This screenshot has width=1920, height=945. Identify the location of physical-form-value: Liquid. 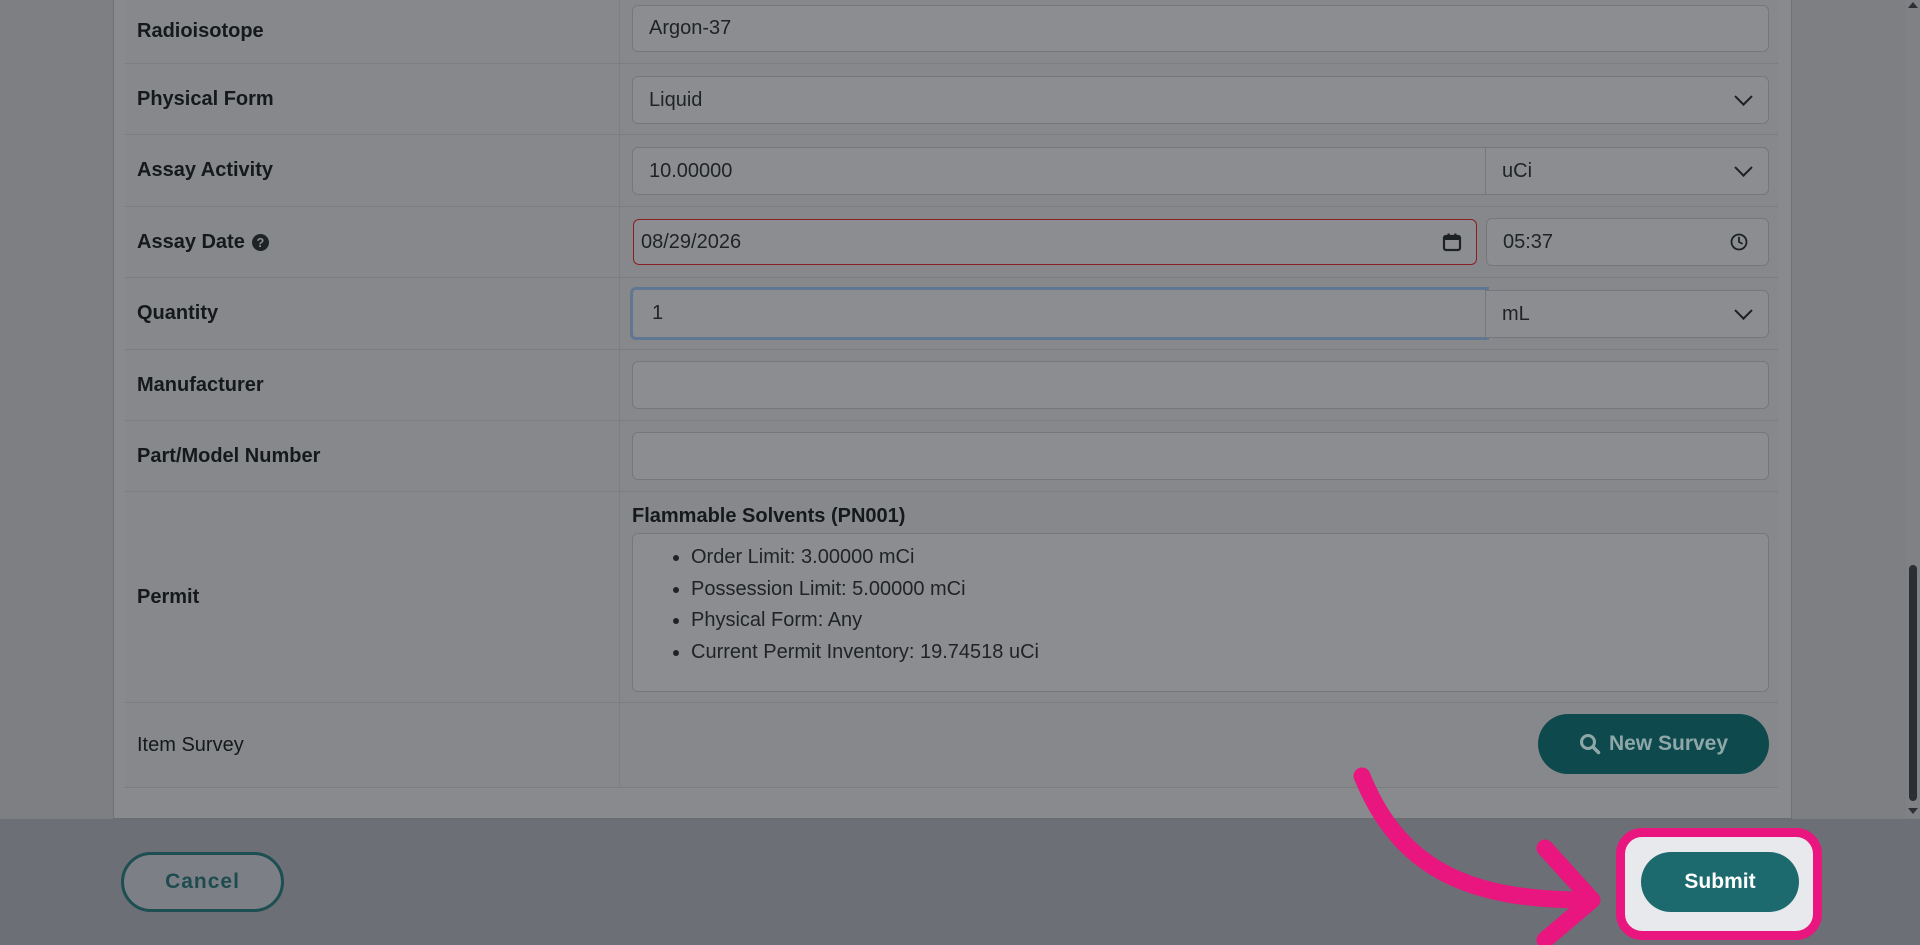
(676, 99).